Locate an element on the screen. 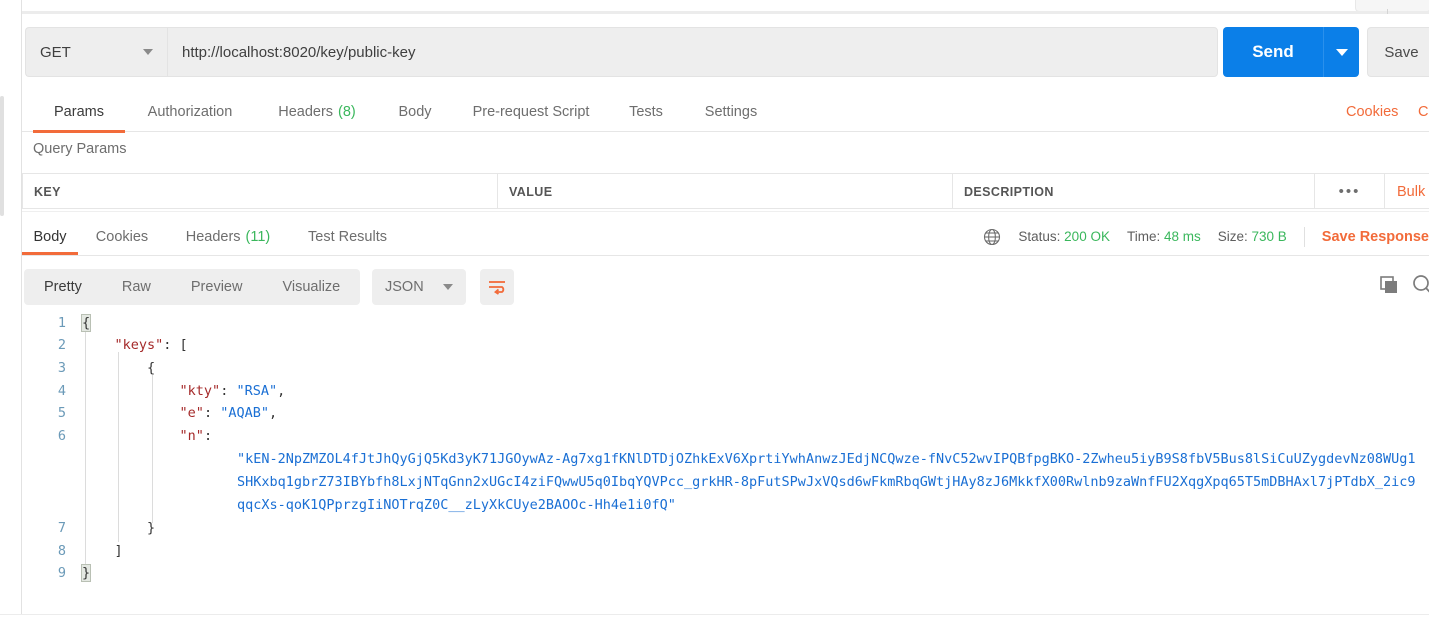  tab-count-badge: (8) is located at coordinates (347, 112).